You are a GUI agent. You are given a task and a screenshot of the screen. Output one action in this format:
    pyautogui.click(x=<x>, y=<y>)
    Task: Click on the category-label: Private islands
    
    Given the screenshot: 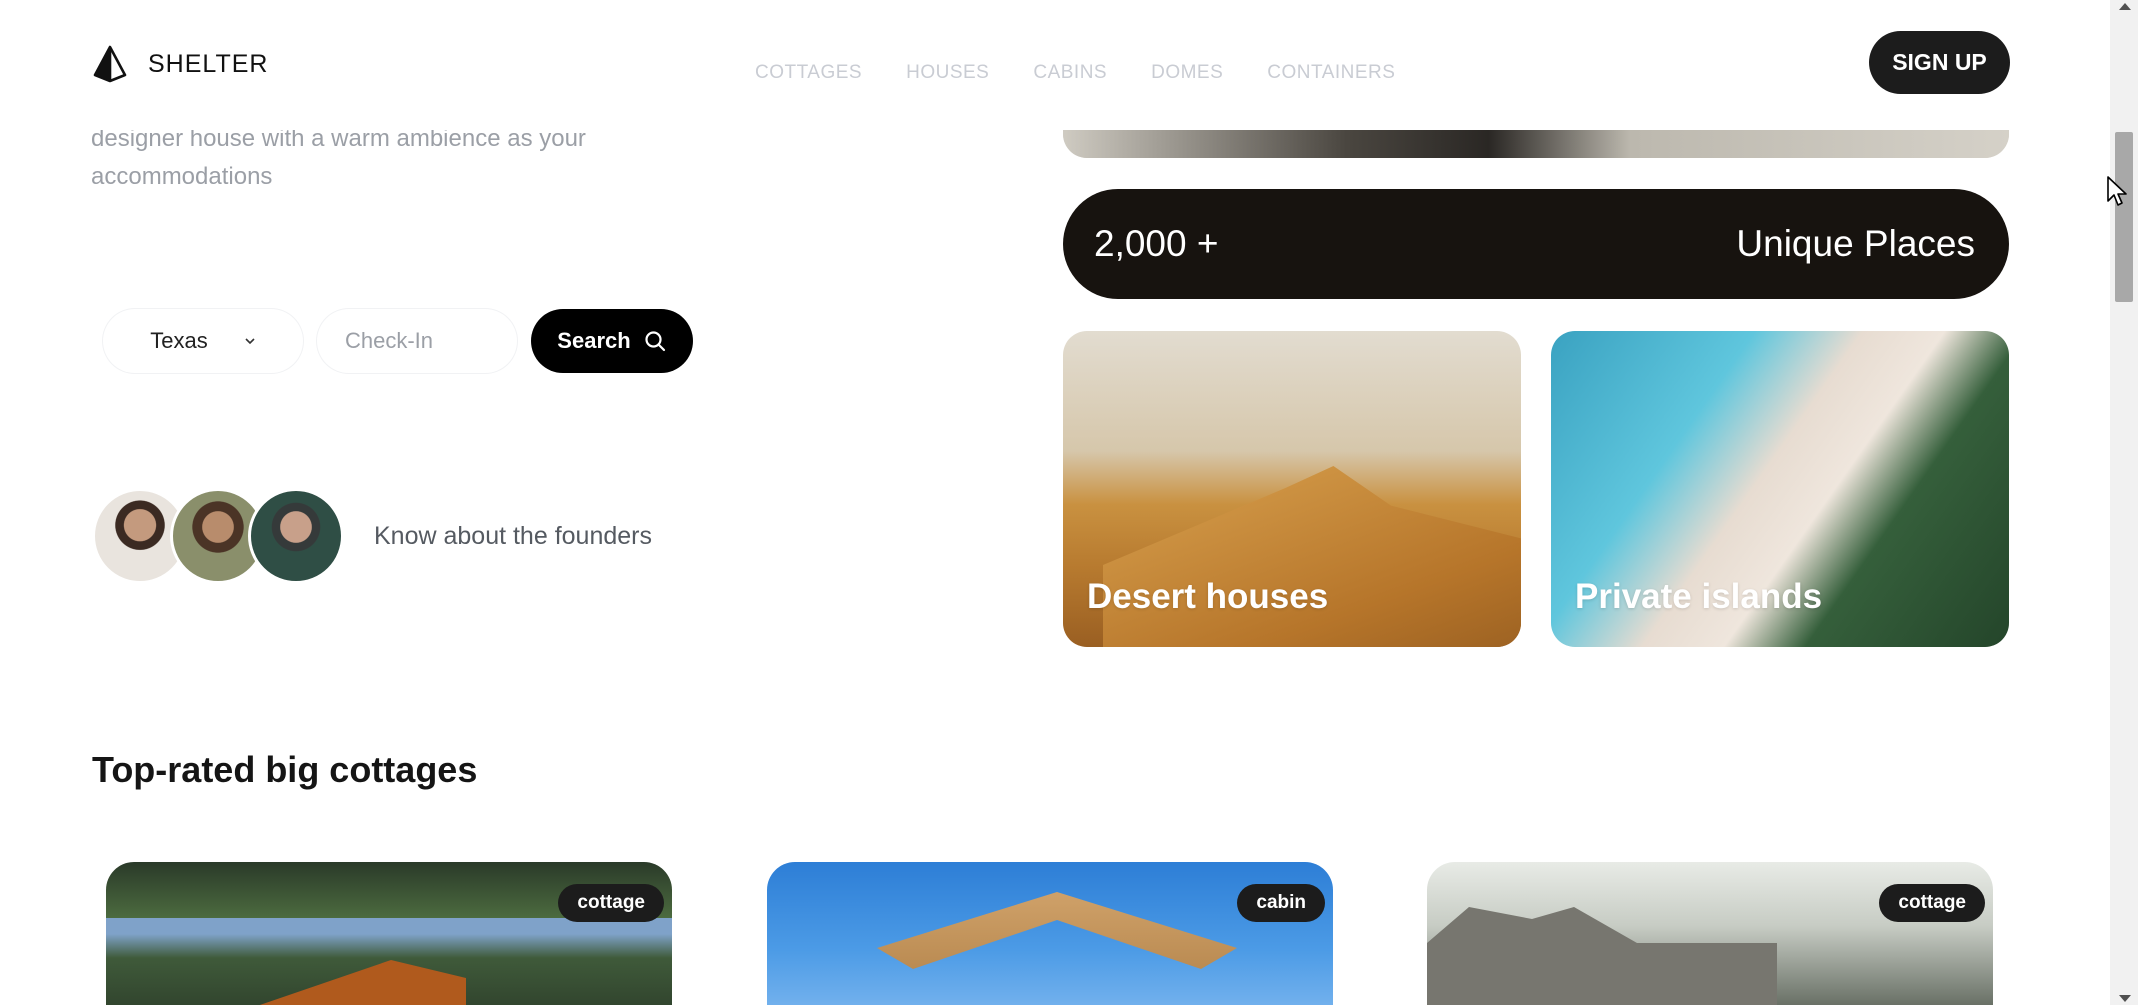 What is the action you would take?
    pyautogui.click(x=1699, y=596)
    